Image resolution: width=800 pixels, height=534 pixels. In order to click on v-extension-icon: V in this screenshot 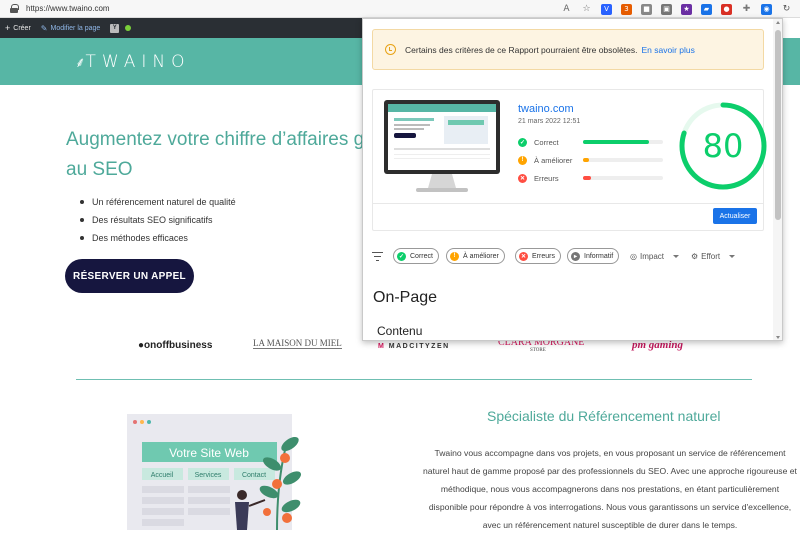, I will do `click(606, 9)`.